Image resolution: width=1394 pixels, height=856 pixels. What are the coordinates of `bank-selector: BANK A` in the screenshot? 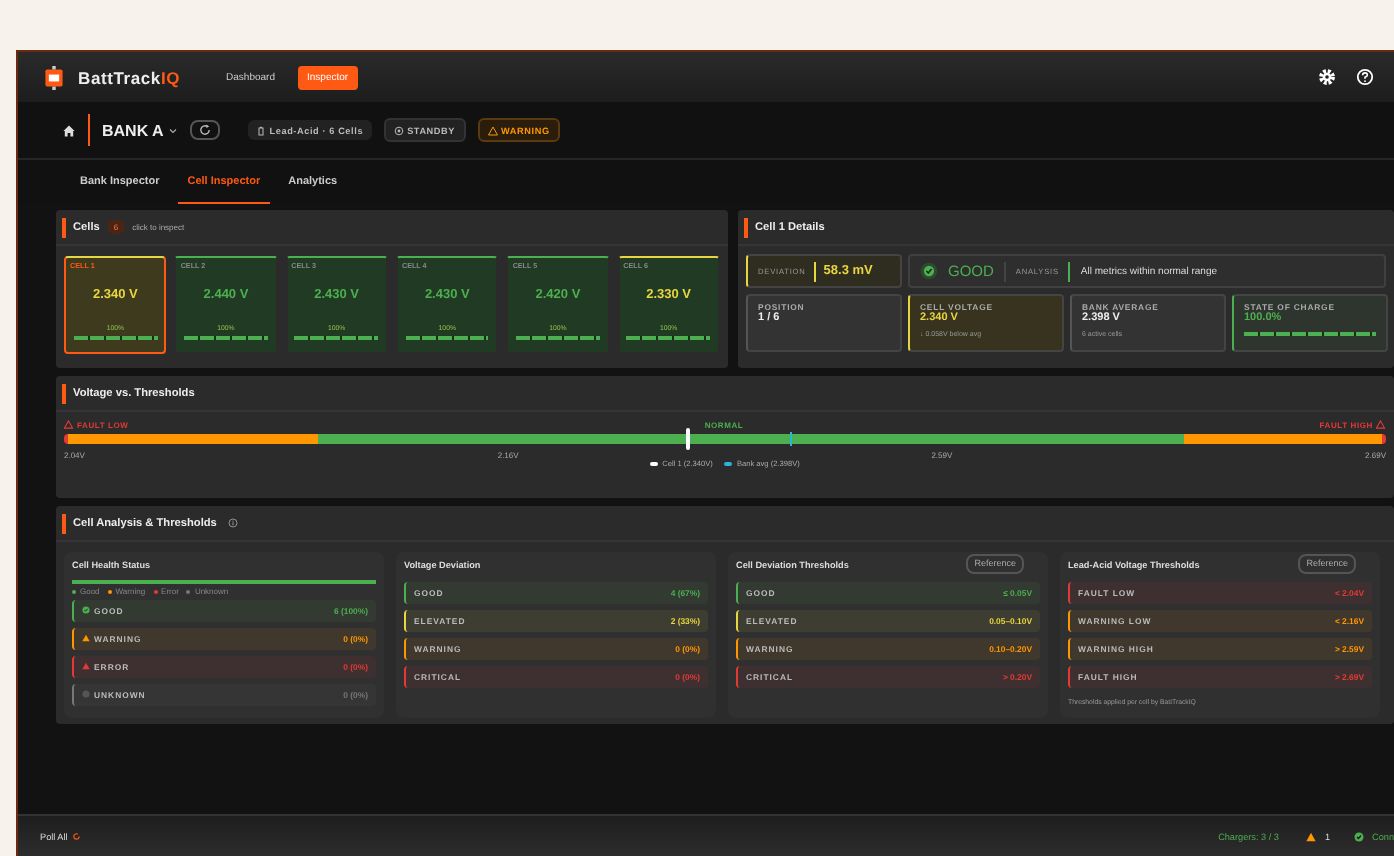 It's located at (140, 130).